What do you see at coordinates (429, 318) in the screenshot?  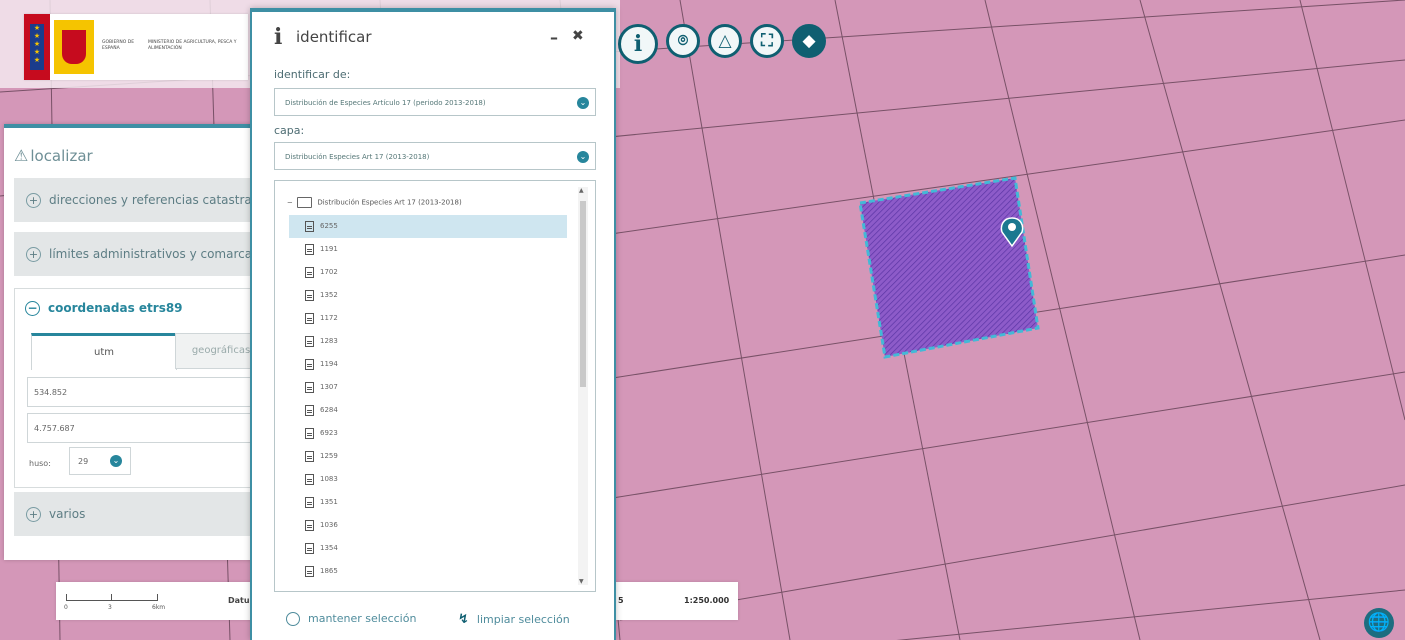 I see `tree-item: 1172` at bounding box center [429, 318].